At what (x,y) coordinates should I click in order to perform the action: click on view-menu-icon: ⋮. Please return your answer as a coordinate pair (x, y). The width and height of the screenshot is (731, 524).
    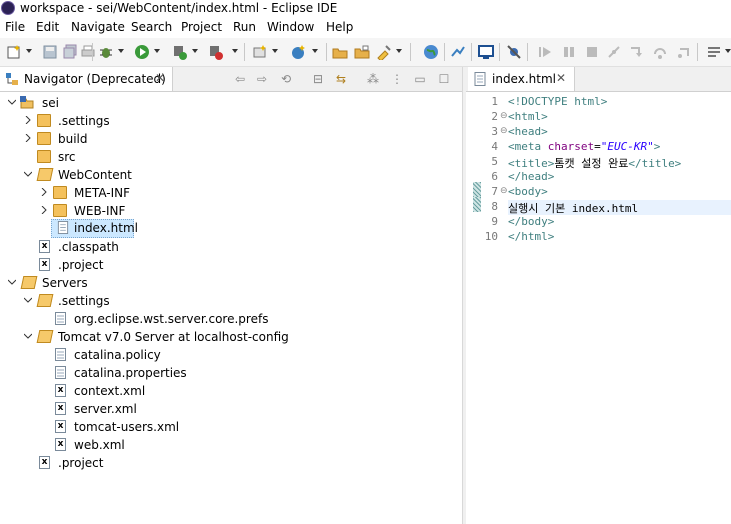
    Looking at the image, I should click on (397, 79).